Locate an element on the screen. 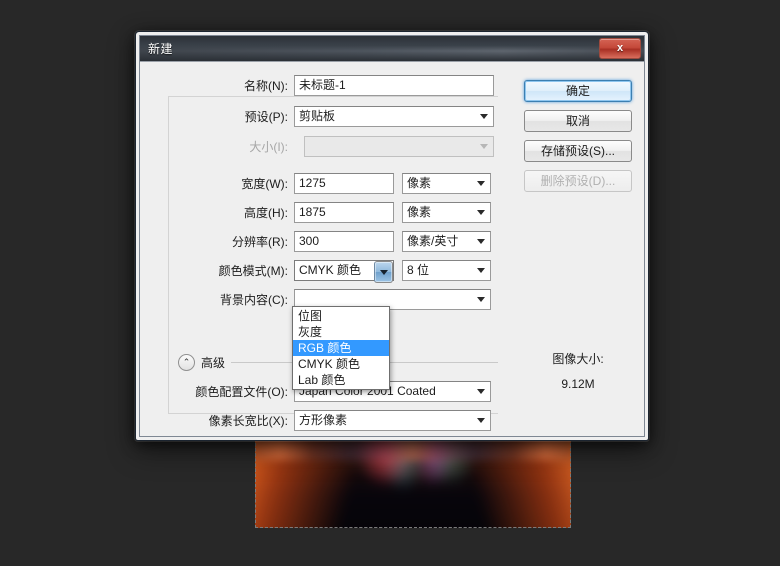 The image size is (780, 566). background-contents-label: 背景内容(C): is located at coordinates (254, 299).